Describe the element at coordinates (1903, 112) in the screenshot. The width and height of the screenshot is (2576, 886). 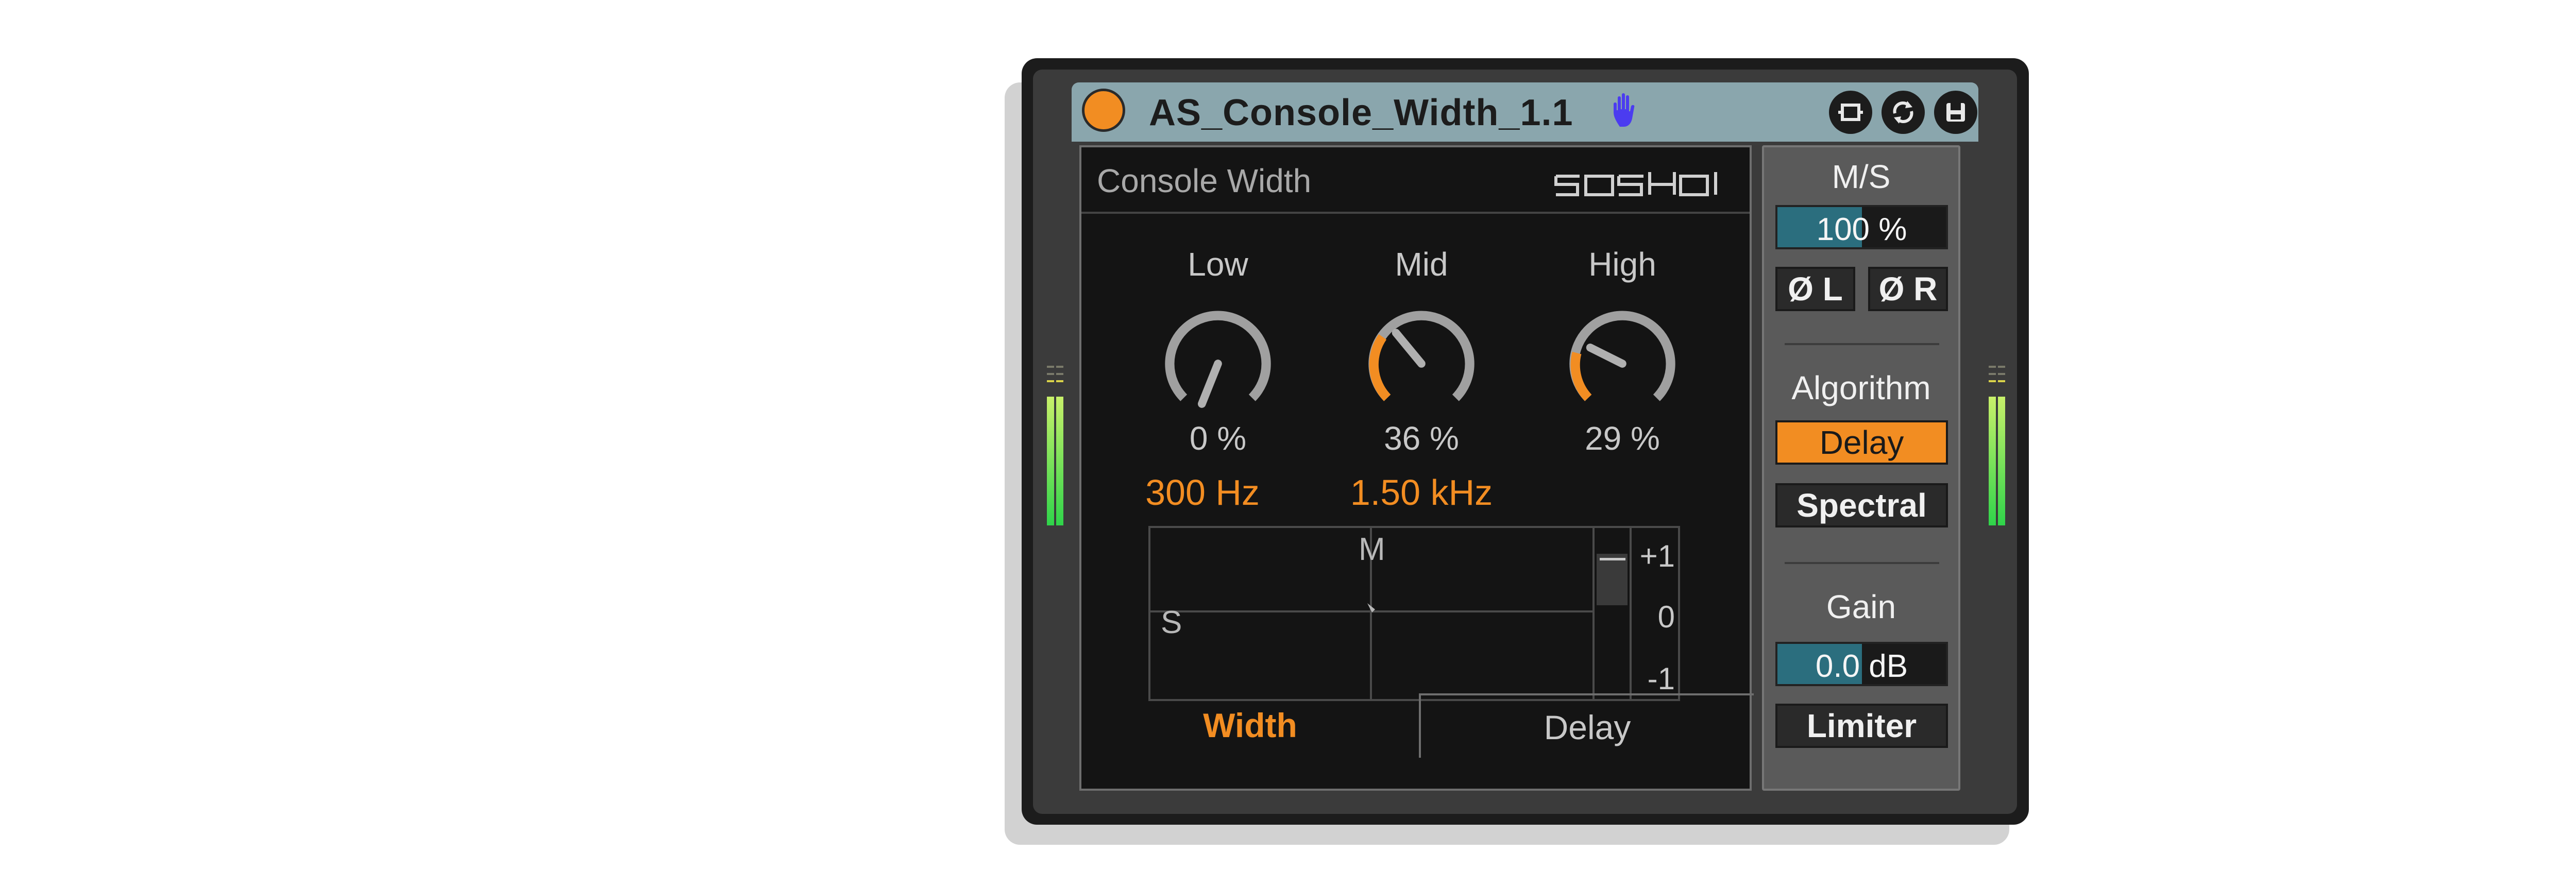
I see `hot-swap-icon` at that location.